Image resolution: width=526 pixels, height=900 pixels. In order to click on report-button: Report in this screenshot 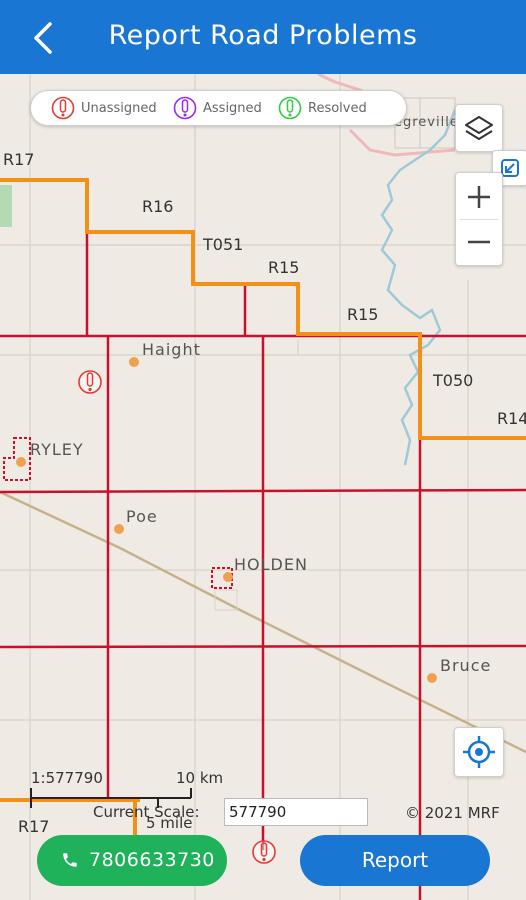, I will do `click(395, 860)`.